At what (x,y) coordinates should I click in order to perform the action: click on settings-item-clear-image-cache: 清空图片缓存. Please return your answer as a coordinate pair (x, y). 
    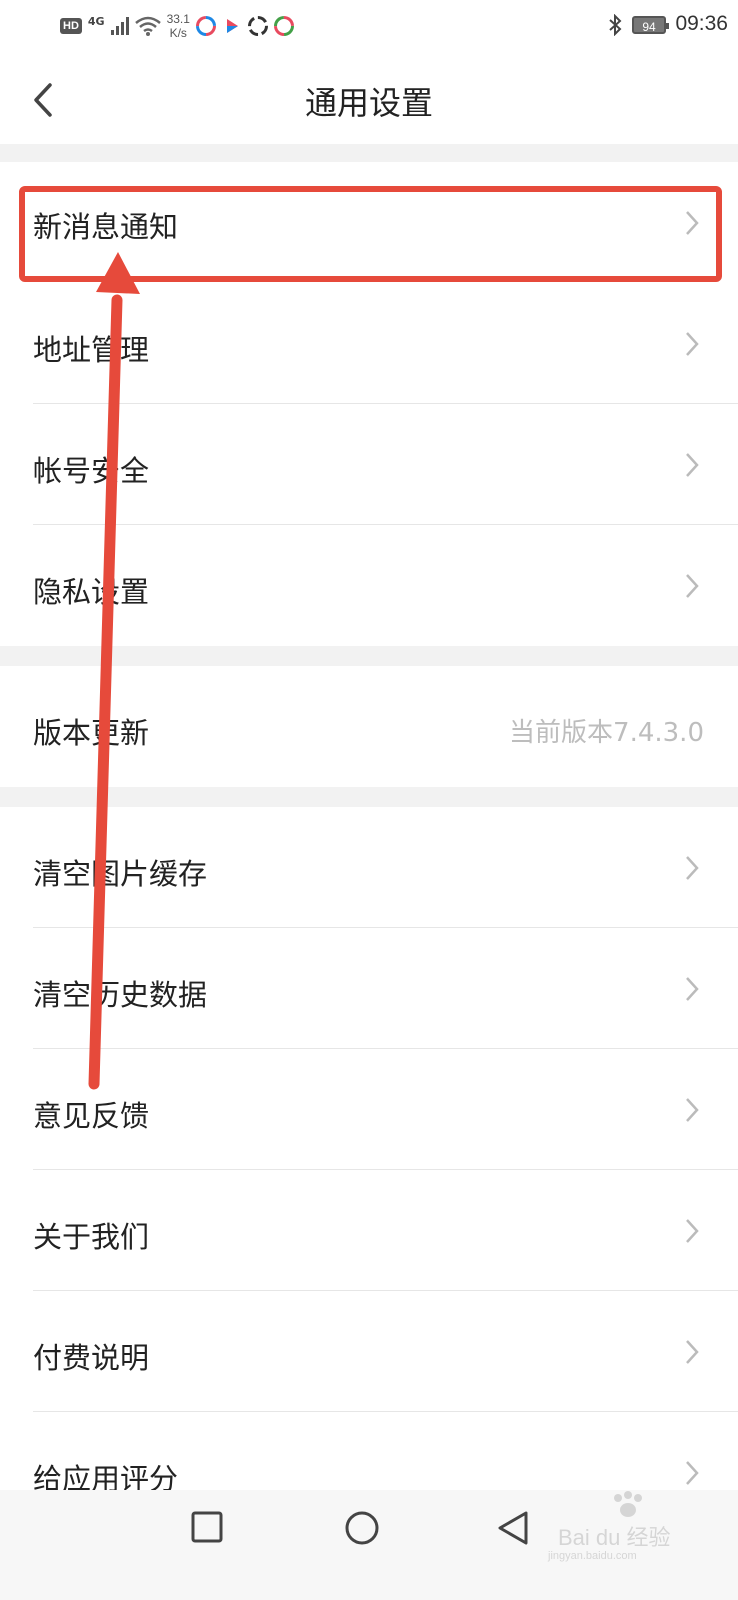
    Looking at the image, I should click on (369, 867).